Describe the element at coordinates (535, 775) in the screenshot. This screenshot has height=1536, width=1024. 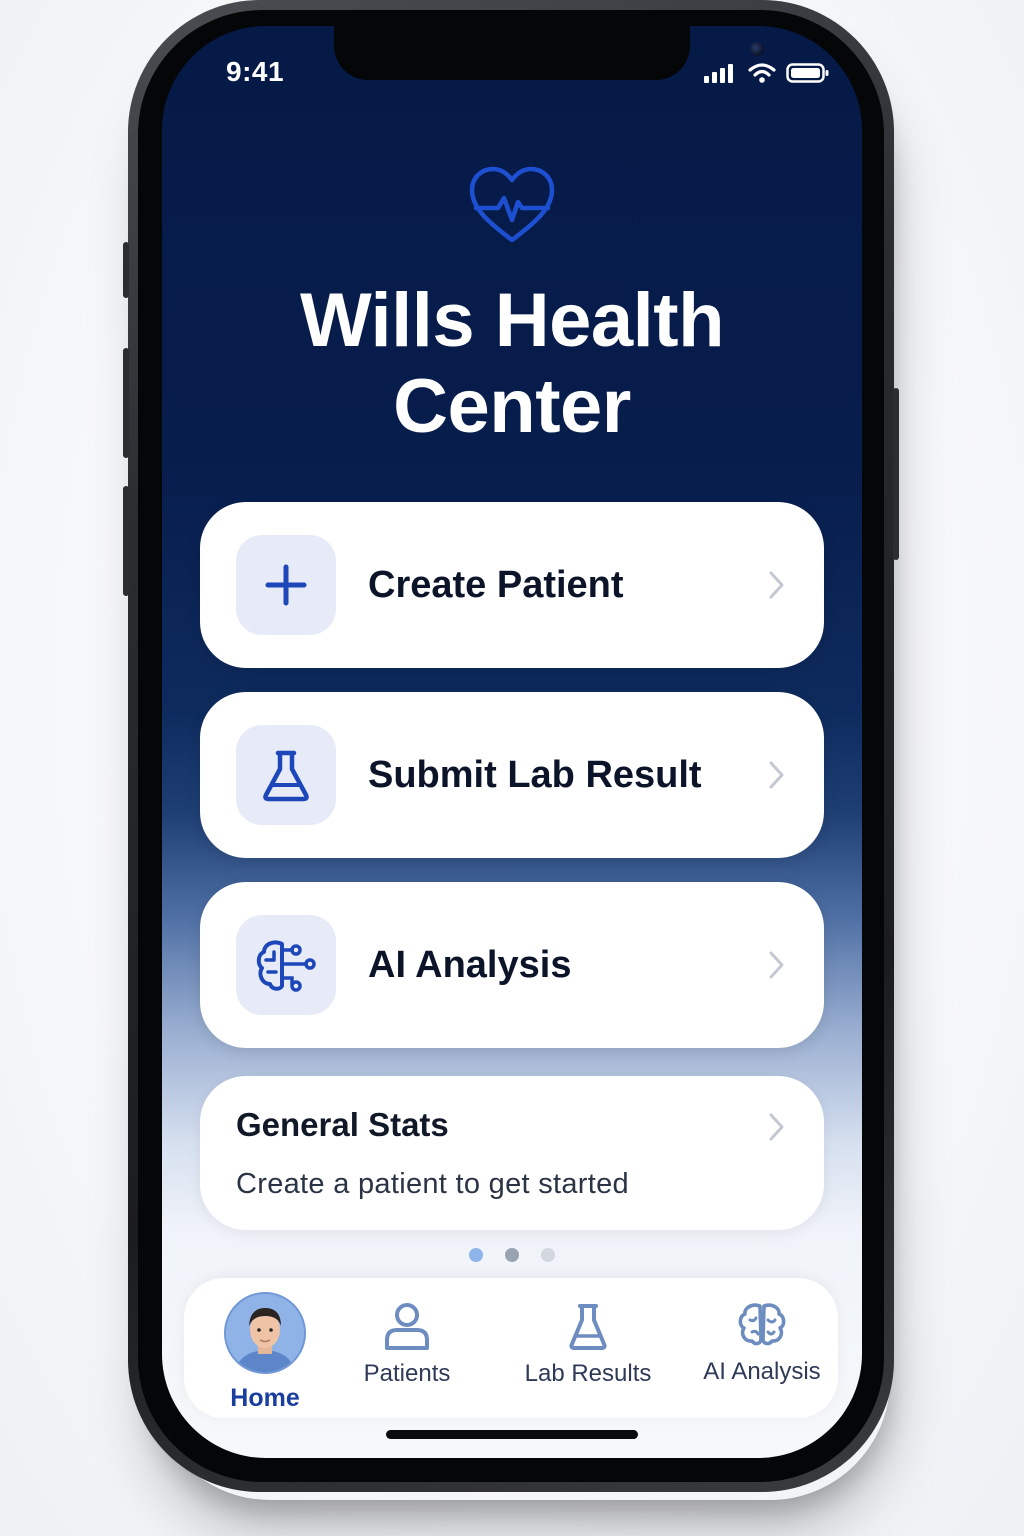
I see `submit-lab-result-label: Submit Lab Result` at that location.